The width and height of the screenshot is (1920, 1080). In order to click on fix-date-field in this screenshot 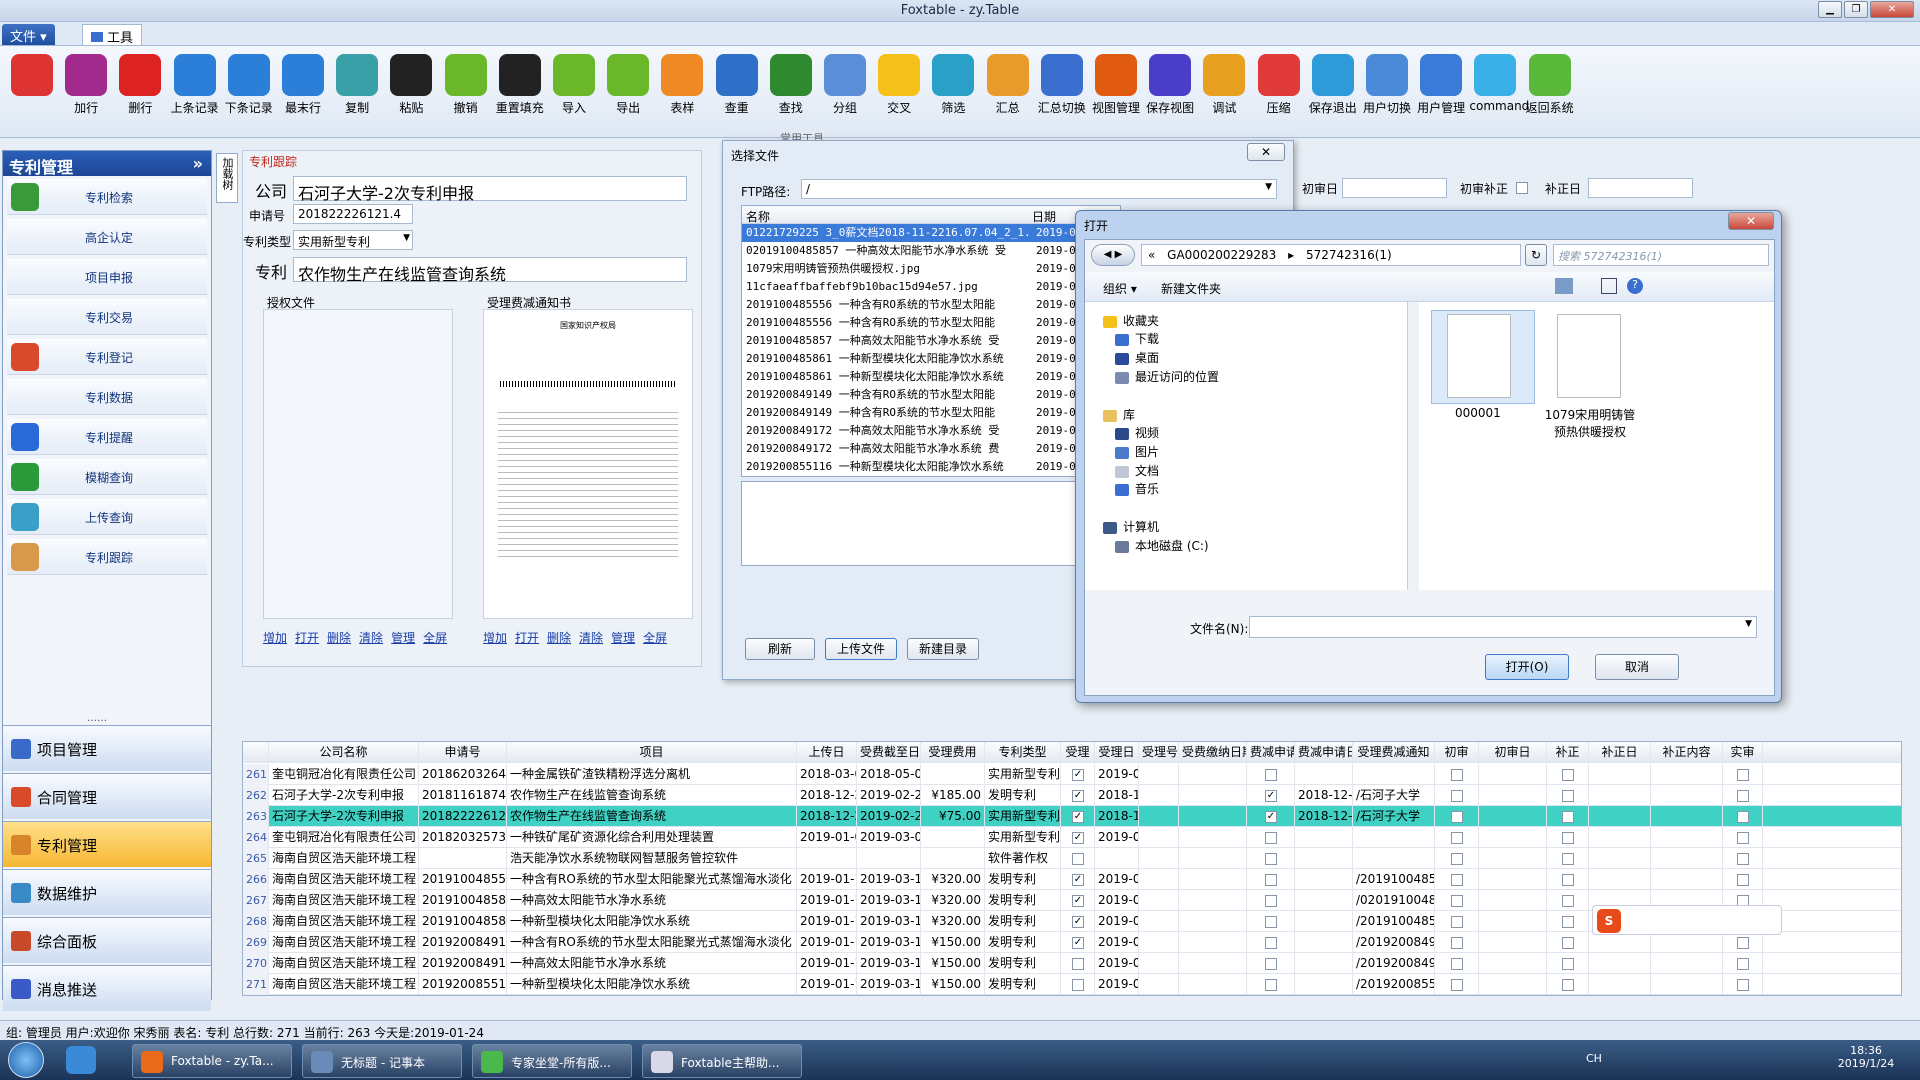, I will do `click(1640, 188)`.